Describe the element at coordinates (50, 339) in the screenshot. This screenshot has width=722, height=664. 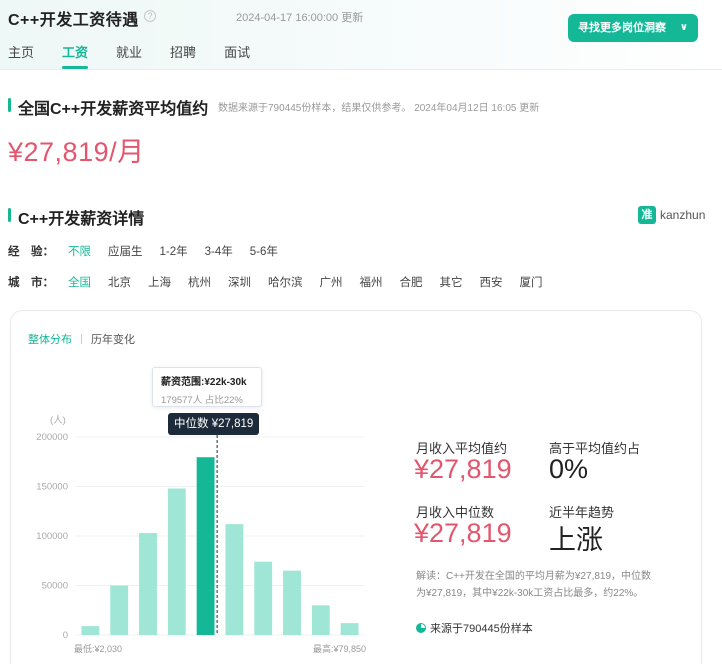
I see `tab-distribution: 整体分布` at that location.